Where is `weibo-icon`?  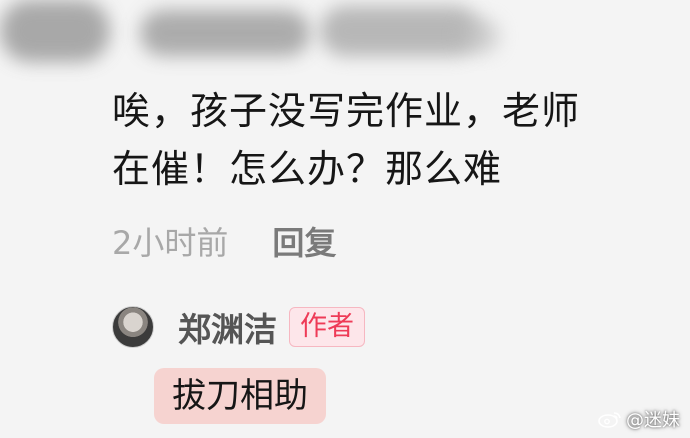
weibo-icon is located at coordinates (609, 420).